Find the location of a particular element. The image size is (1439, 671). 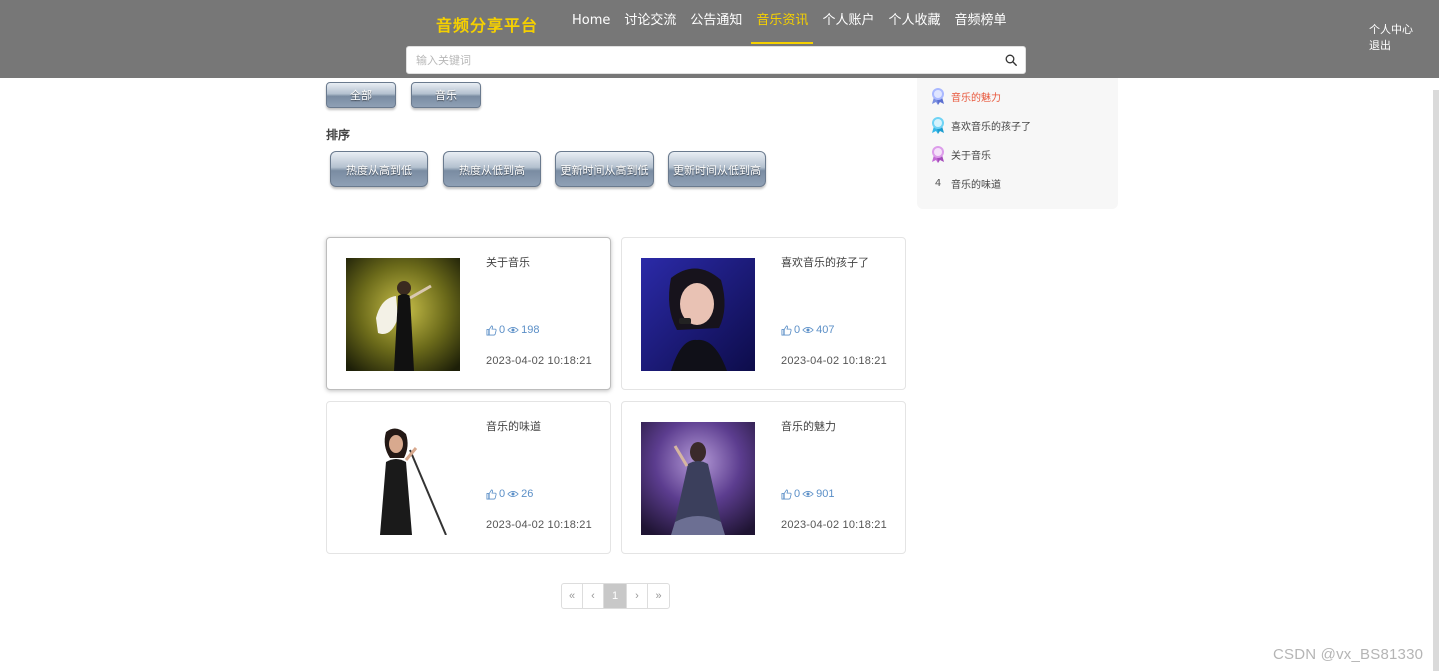

user-links: 个人中心 退出 is located at coordinates (1391, 38).